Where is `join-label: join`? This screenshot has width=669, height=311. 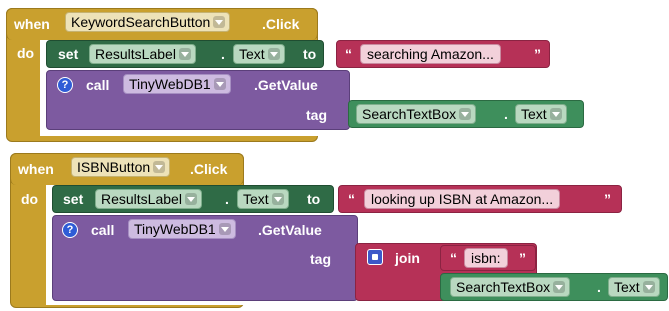 join-label: join is located at coordinates (407, 258).